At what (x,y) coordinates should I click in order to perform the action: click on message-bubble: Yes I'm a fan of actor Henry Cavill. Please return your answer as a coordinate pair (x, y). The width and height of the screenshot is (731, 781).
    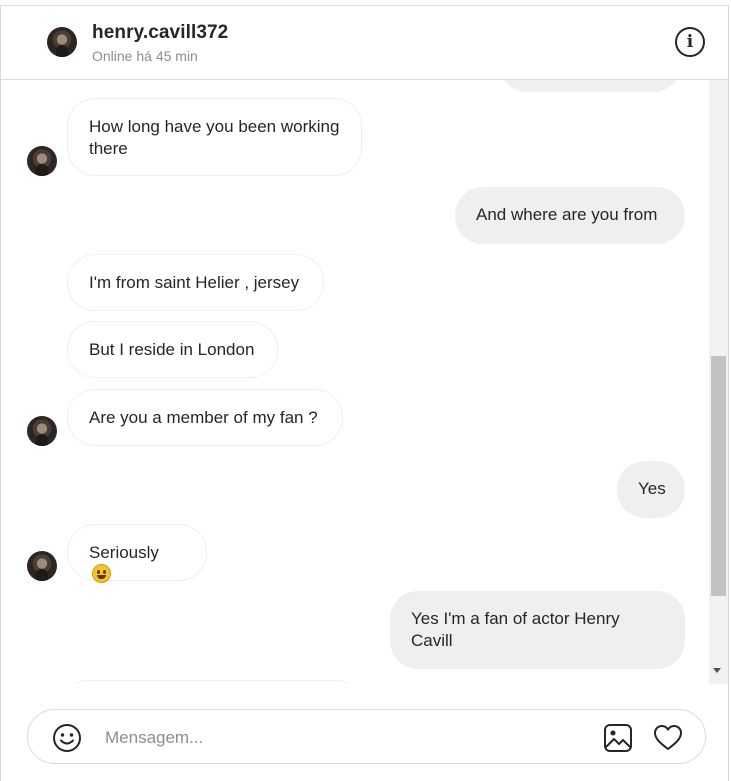
    Looking at the image, I should click on (537, 630).